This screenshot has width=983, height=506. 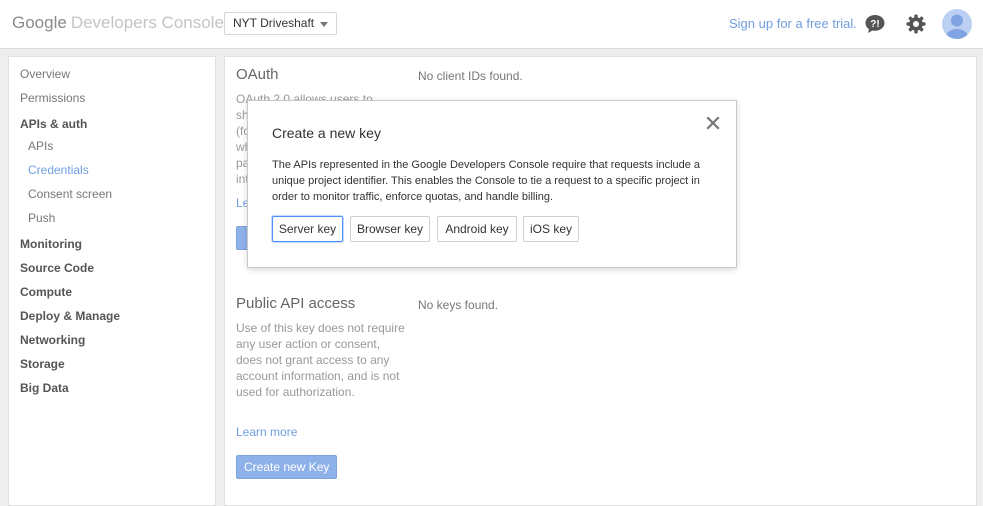 I want to click on logo-product-text: Developers Console, so click(x=147, y=22).